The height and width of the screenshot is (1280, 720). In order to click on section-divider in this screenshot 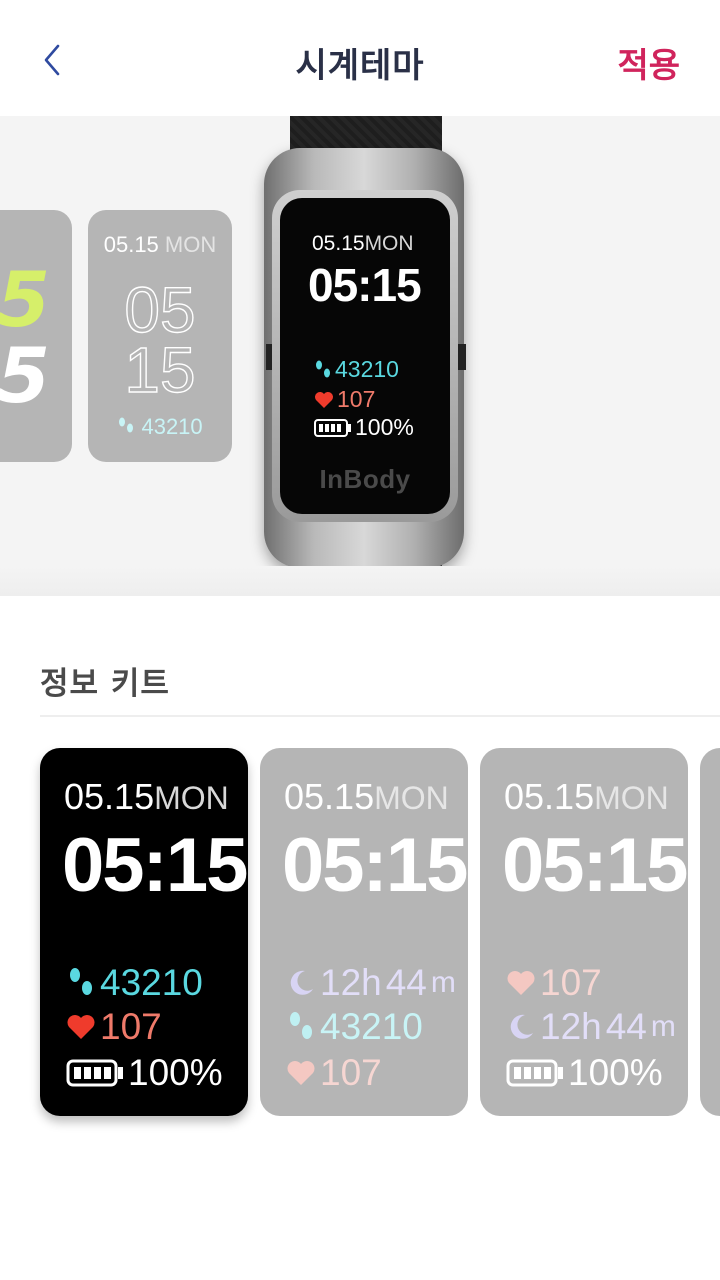, I will do `click(380, 716)`.